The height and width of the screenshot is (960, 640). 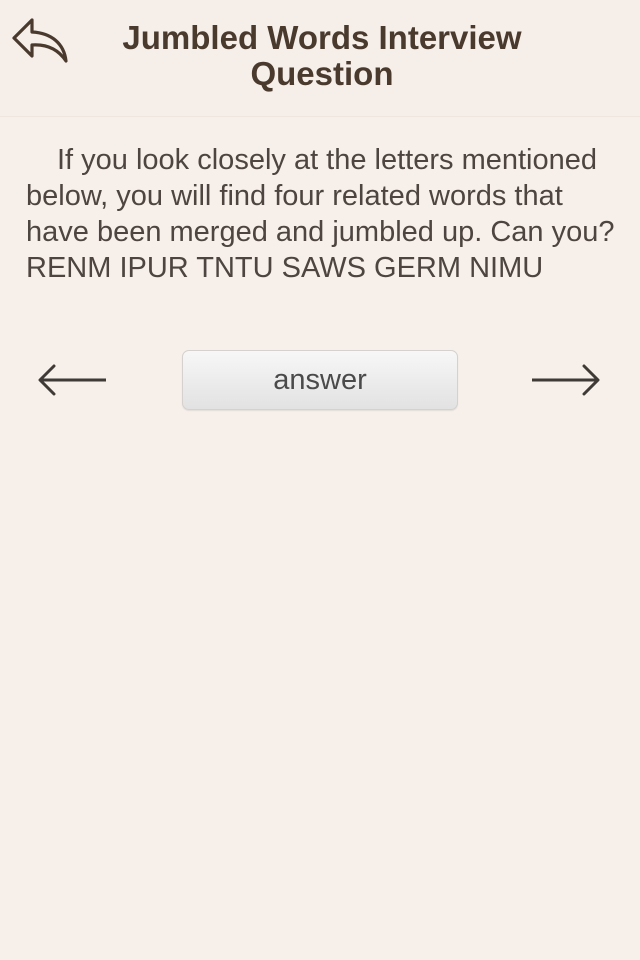 I want to click on left-arrow-icon, so click(x=72, y=380).